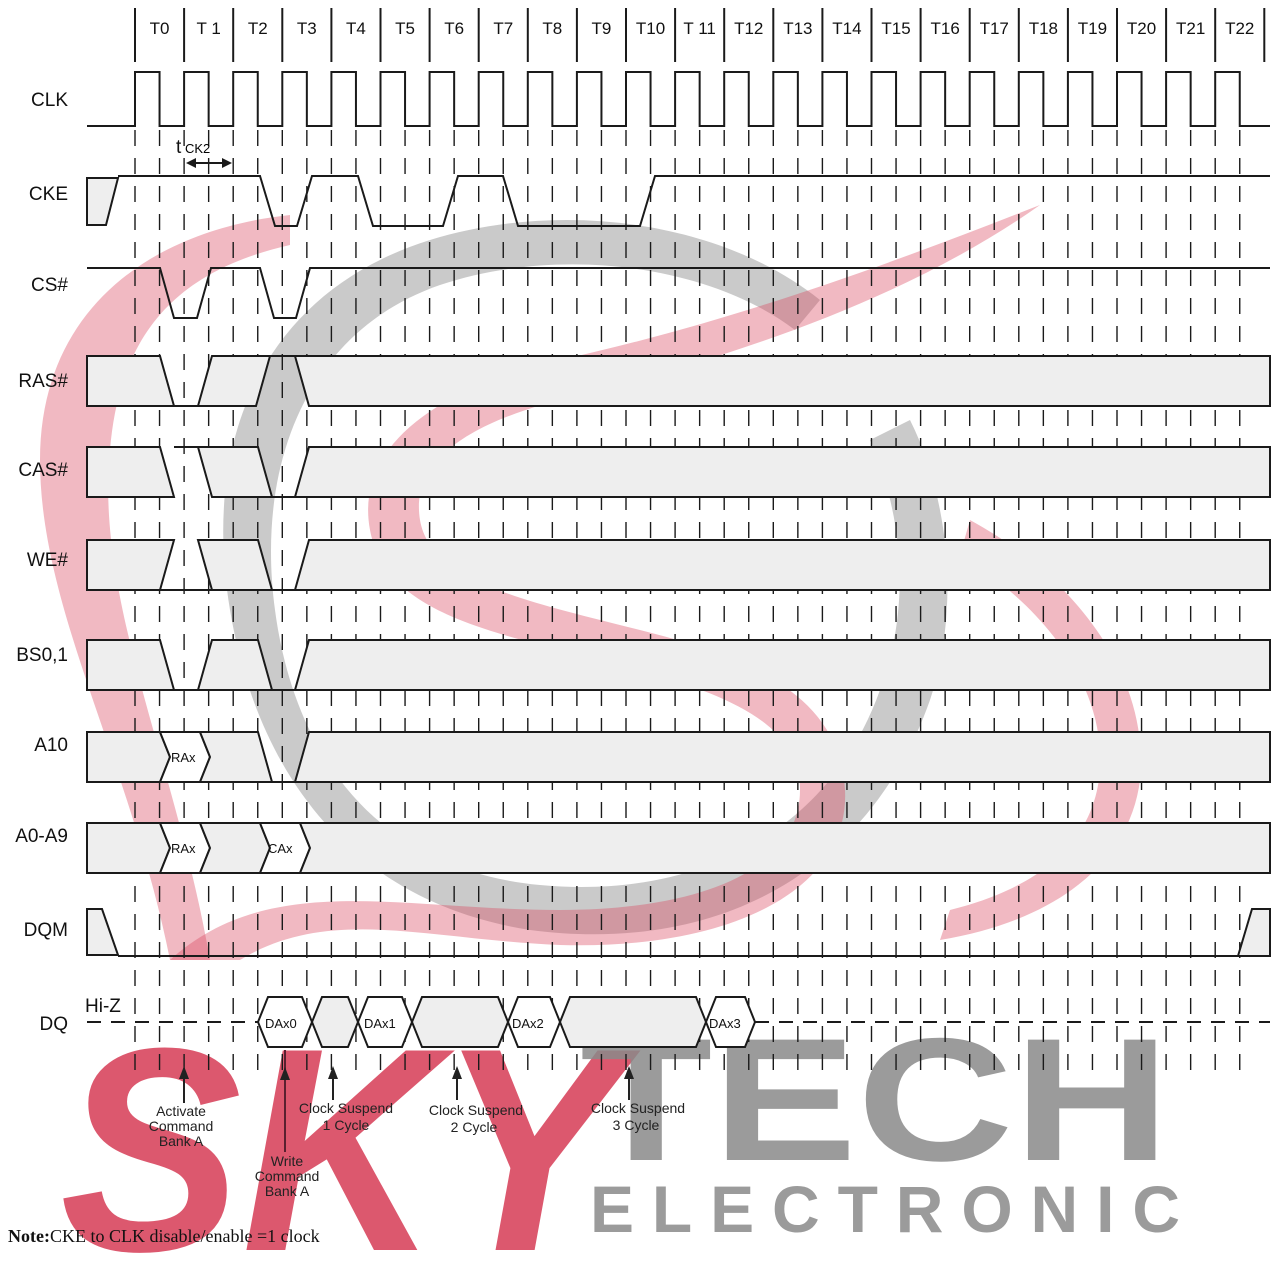 The height and width of the screenshot is (1266, 1282). Describe the element at coordinates (181, 1126) in the screenshot. I see `ann-activate-2: Command` at that location.